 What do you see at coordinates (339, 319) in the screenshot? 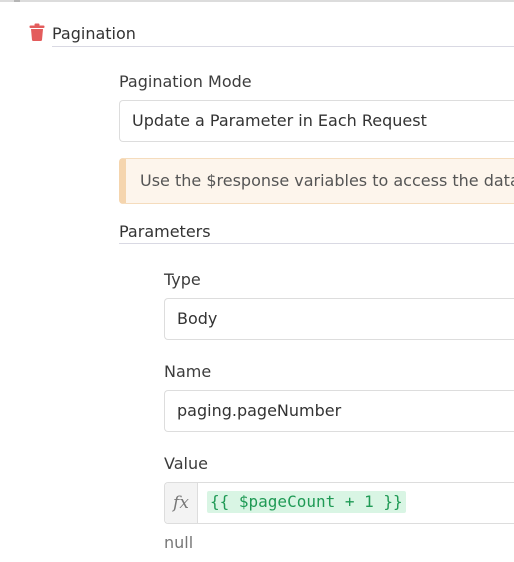
I see `type-select: Body` at bounding box center [339, 319].